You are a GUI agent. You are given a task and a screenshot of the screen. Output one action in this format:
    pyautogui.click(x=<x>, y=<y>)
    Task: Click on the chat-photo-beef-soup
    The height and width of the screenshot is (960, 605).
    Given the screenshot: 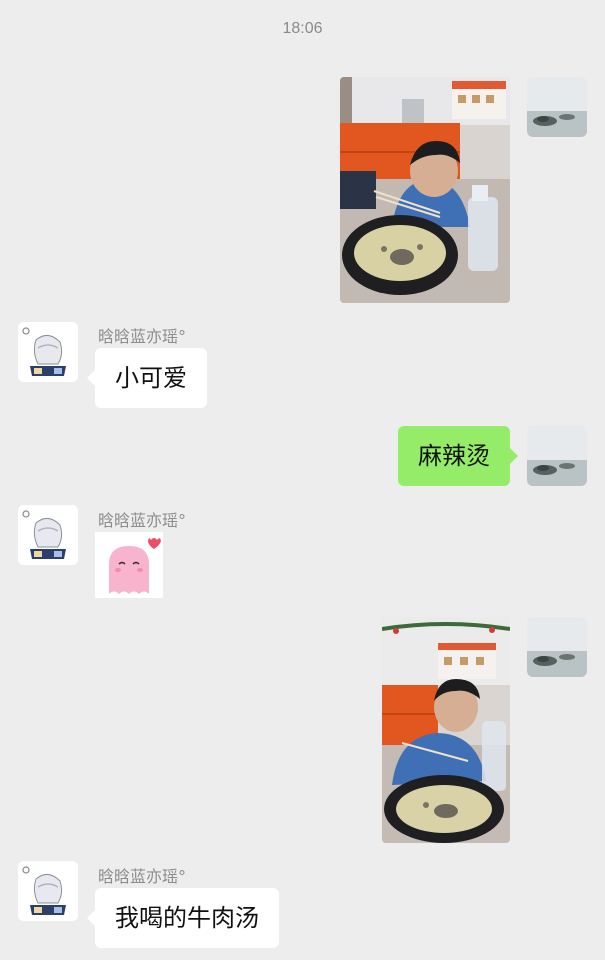 What is the action you would take?
    pyautogui.click(x=446, y=730)
    